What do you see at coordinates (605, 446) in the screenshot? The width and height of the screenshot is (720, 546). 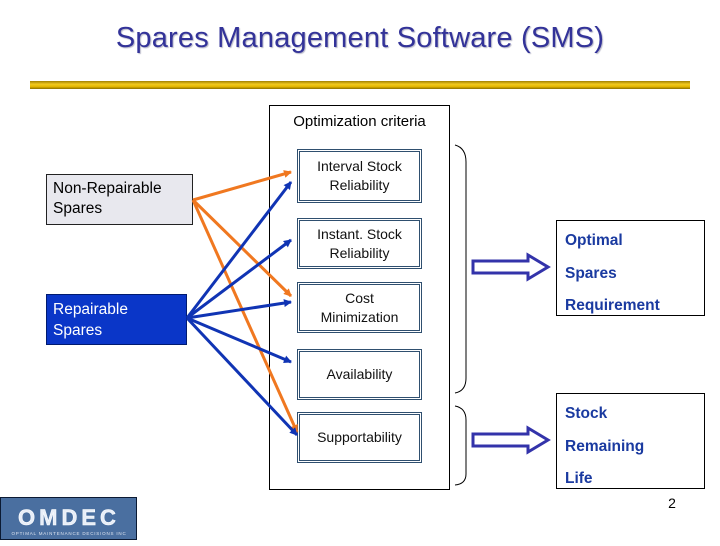 I see `output-line: Remaining` at bounding box center [605, 446].